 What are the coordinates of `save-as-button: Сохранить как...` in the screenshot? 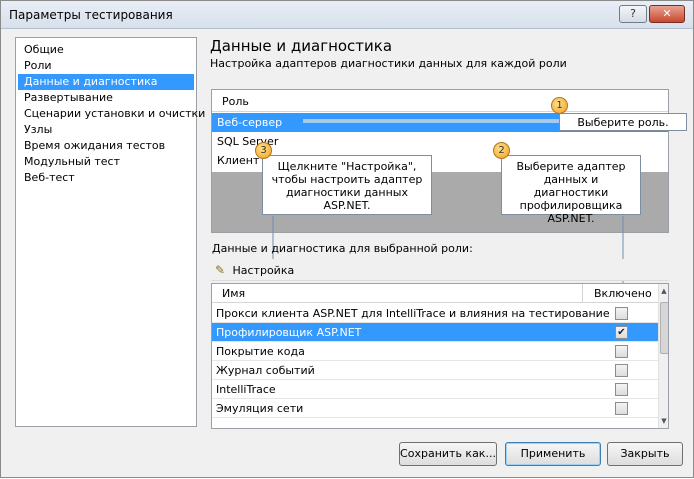 It's located at (448, 454).